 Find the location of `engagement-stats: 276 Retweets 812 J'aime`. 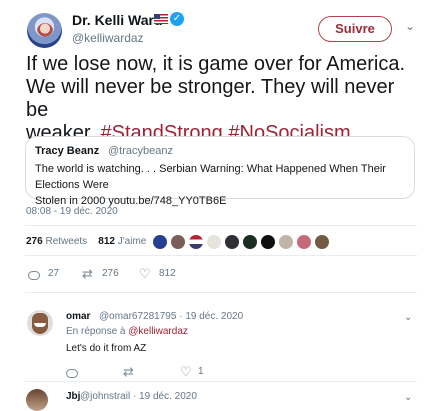

engagement-stats: 276 Retweets 812 J'aime is located at coordinates (86, 241).